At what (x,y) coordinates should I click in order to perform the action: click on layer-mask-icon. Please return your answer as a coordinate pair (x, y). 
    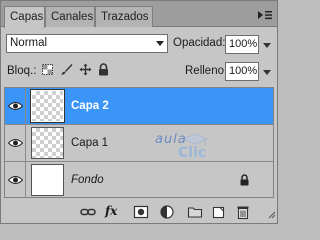
    Looking at the image, I should click on (141, 212).